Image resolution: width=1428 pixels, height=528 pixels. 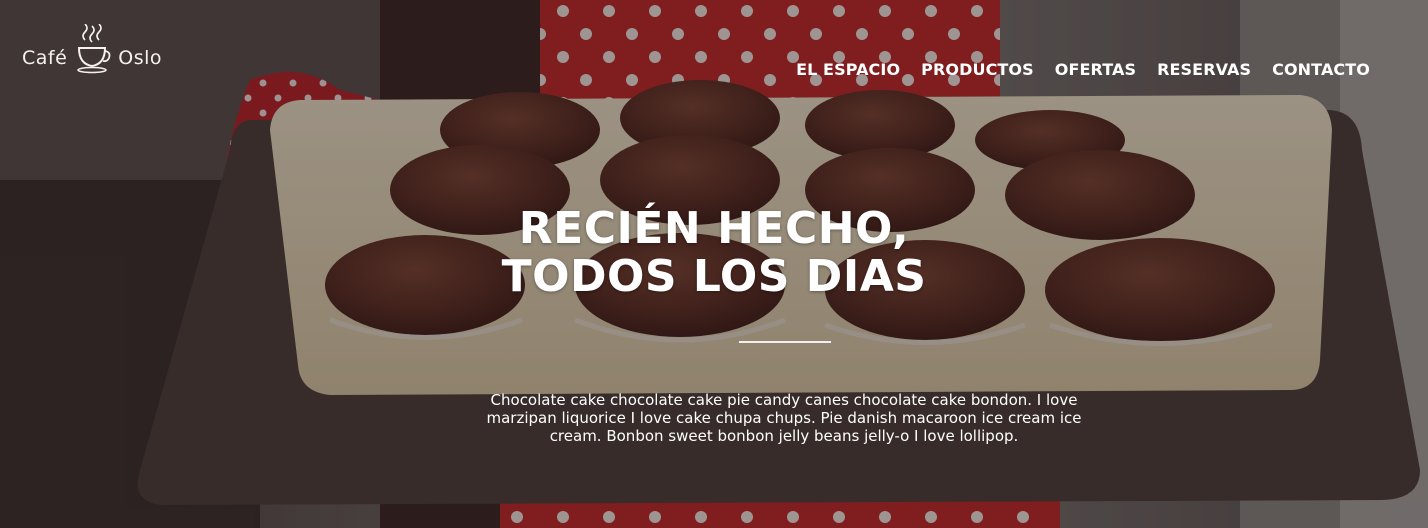 I want to click on hero-title-line-1: RECIÉN HECHO,, so click(x=714, y=228).